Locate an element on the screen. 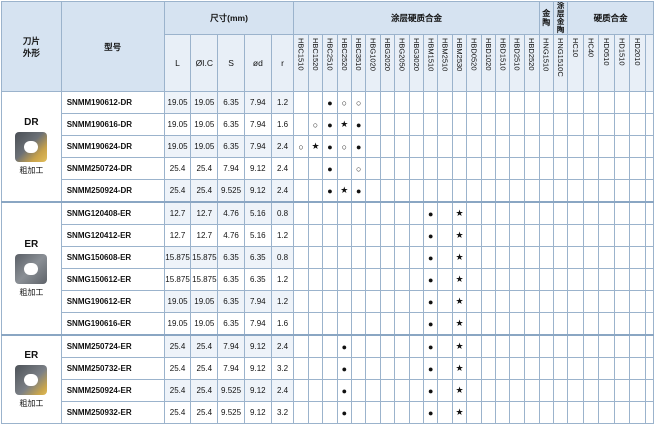  table-row: SNMG190612-ER 19.05 19.05 6.35 7.94 1.2 ● ★ is located at coordinates (328, 301).